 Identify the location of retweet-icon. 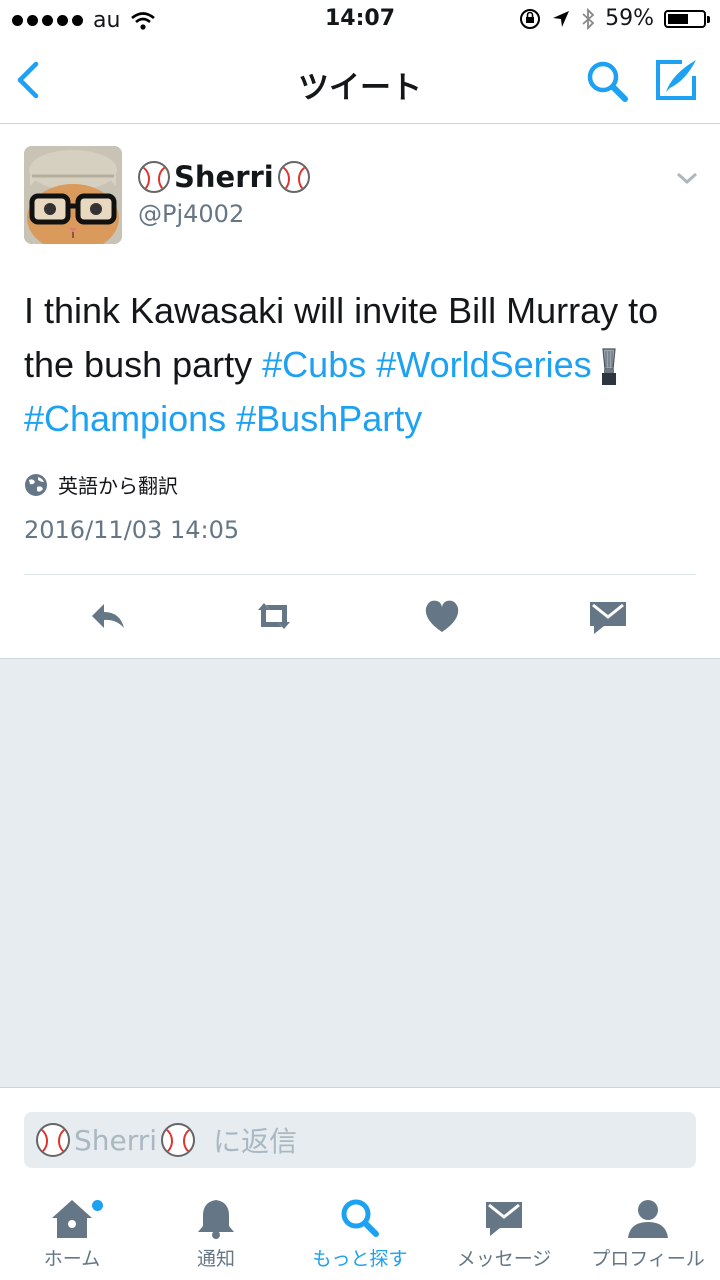
(274, 616).